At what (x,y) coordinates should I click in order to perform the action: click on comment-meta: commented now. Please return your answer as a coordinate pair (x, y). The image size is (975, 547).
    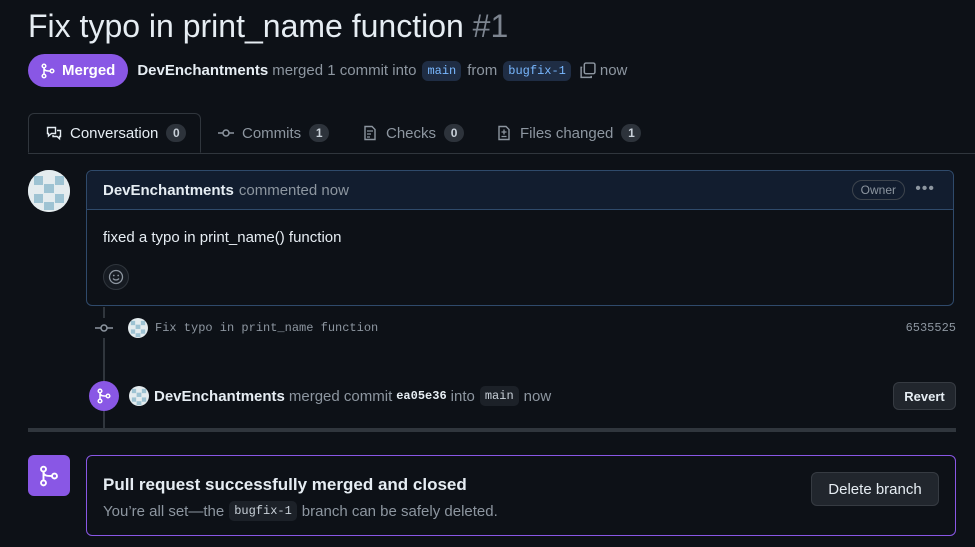
    Looking at the image, I should click on (293, 190).